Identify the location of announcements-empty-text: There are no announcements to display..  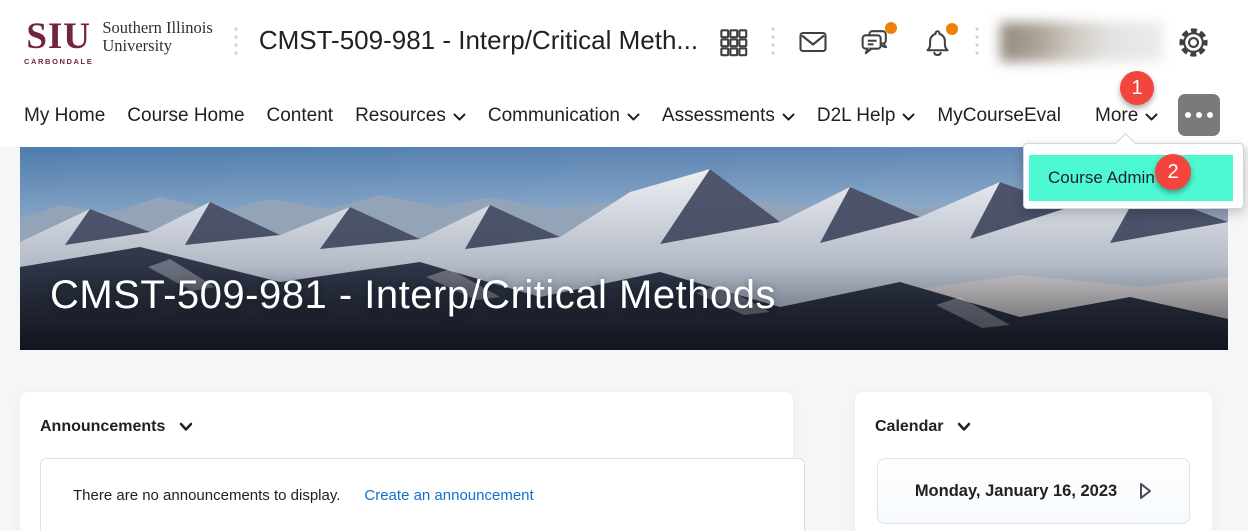
(207, 495).